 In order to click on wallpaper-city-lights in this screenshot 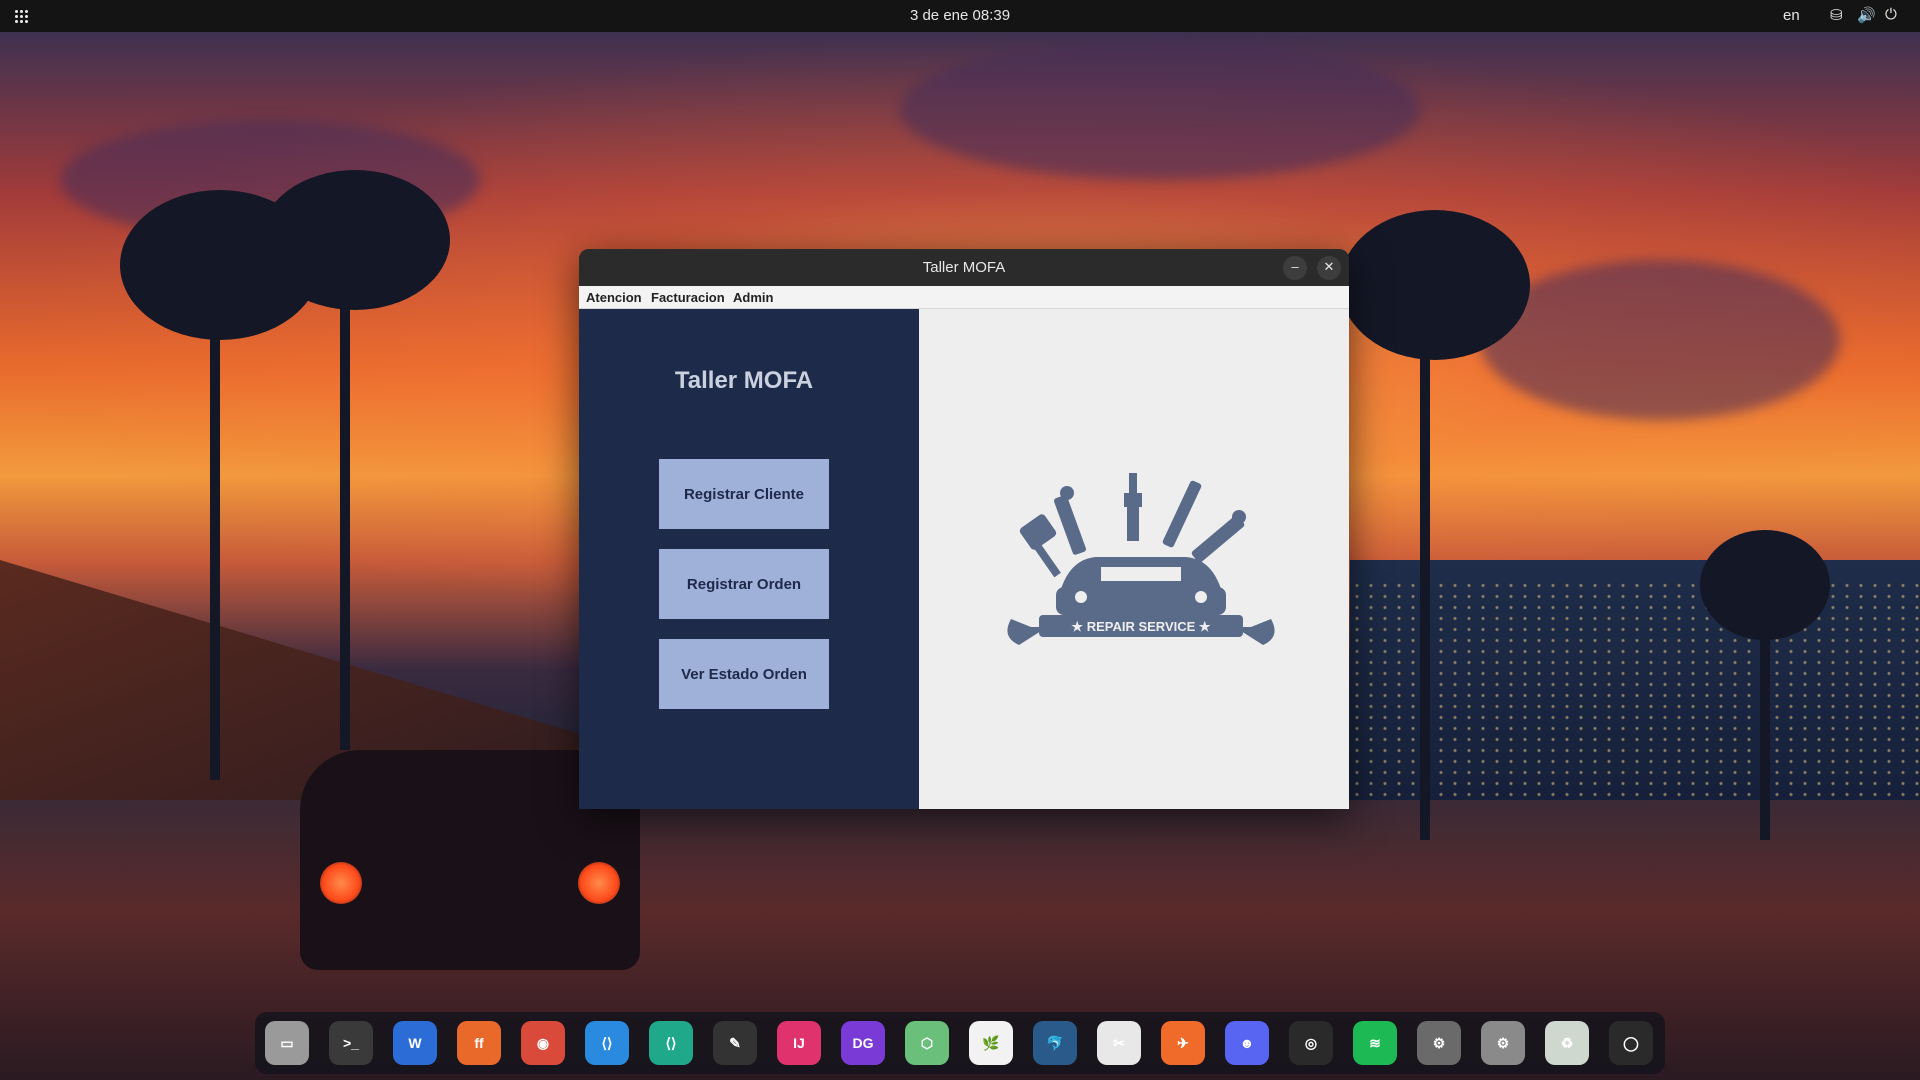, I will do `click(1635, 690)`.